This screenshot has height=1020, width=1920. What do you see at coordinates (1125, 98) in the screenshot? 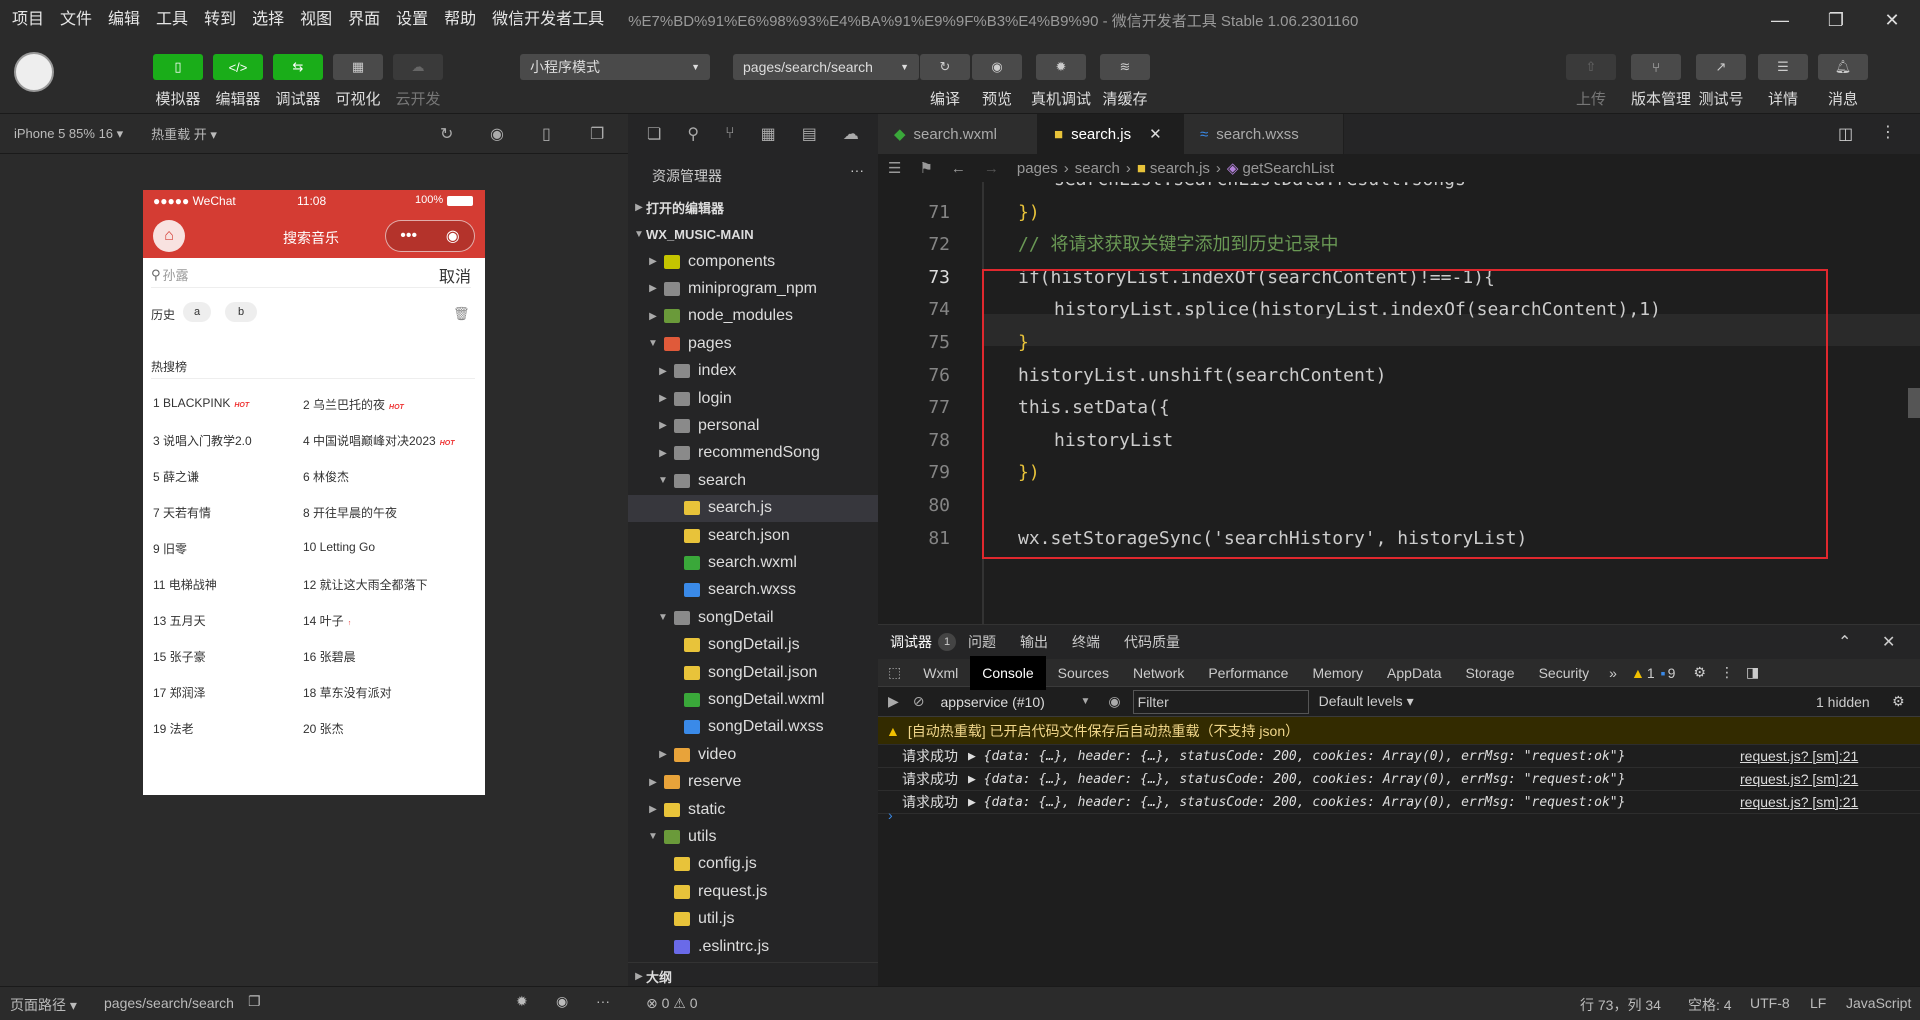
I see `clear-cache-label: 清缓存` at bounding box center [1125, 98].